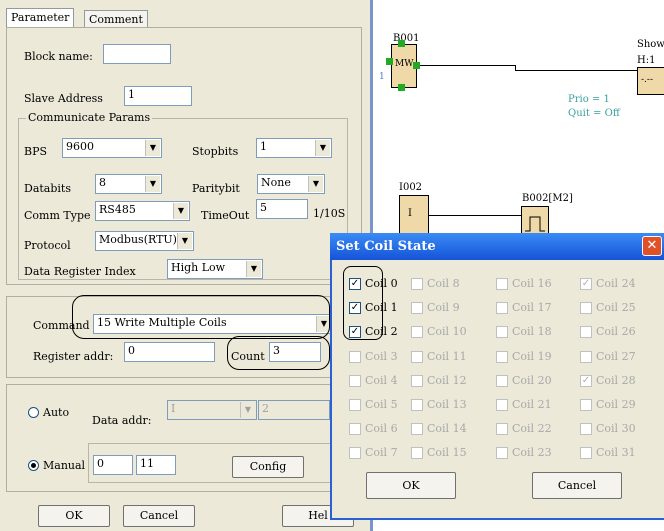 The image size is (664, 531). I want to click on tab-comment: Comment, so click(116, 19).